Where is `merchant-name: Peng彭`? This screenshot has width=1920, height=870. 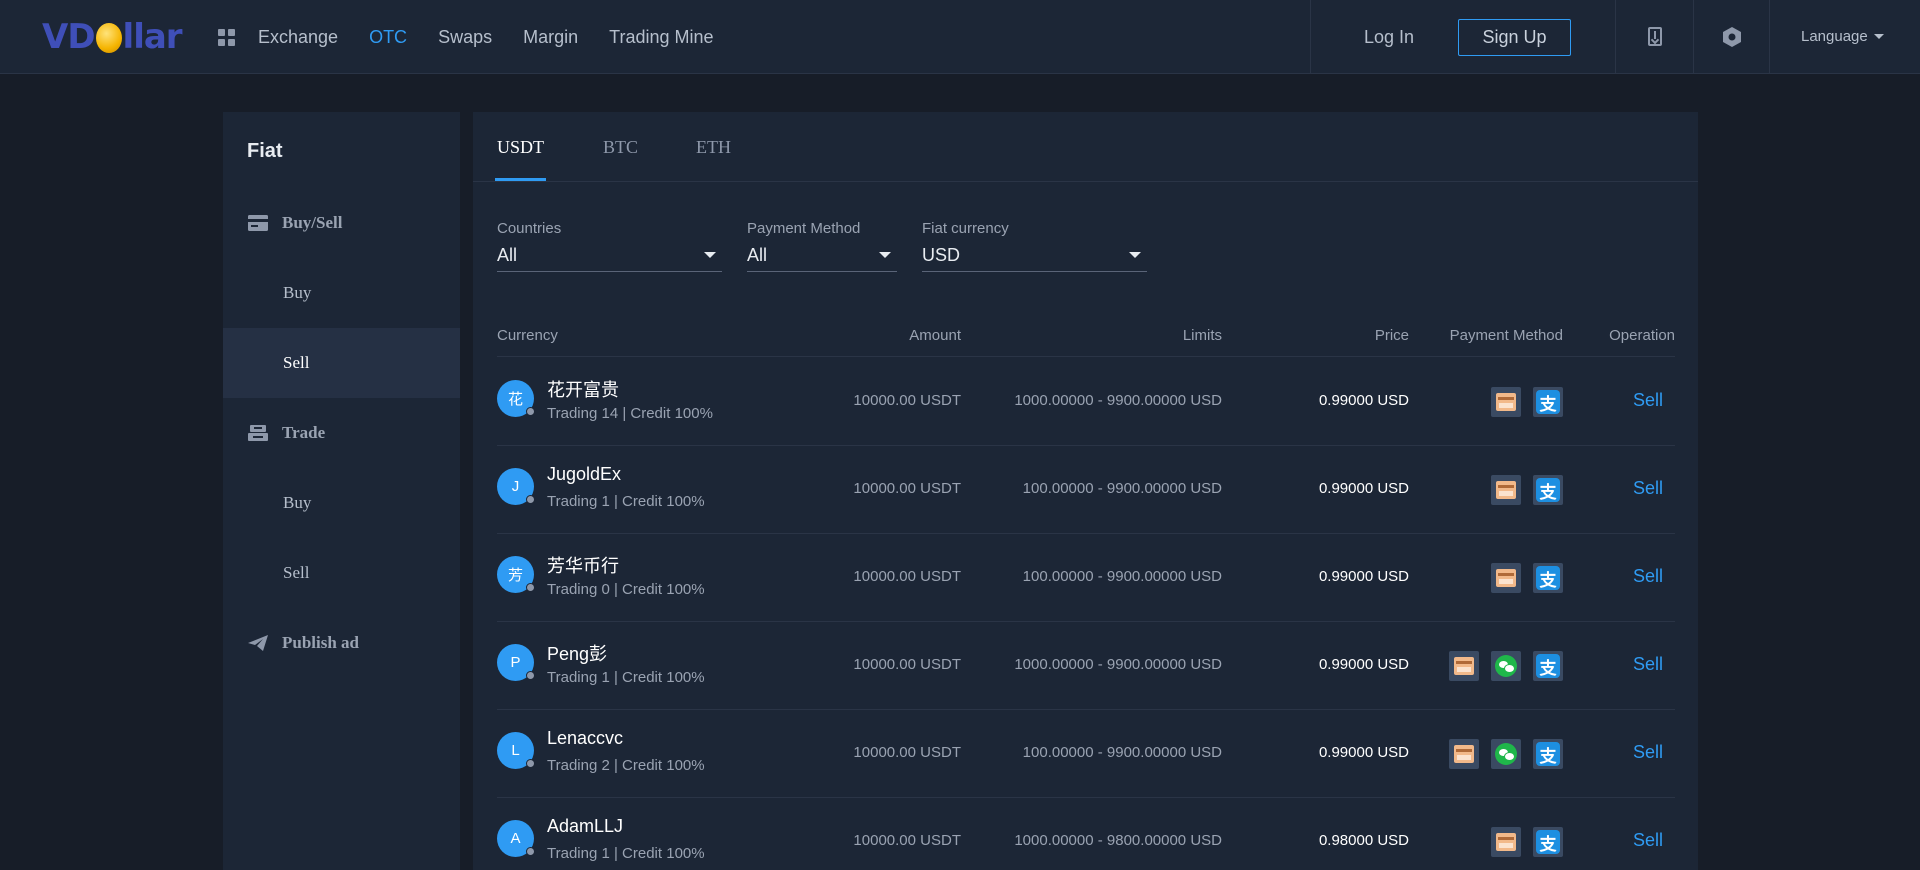
merchant-name: Peng彭 is located at coordinates (577, 653).